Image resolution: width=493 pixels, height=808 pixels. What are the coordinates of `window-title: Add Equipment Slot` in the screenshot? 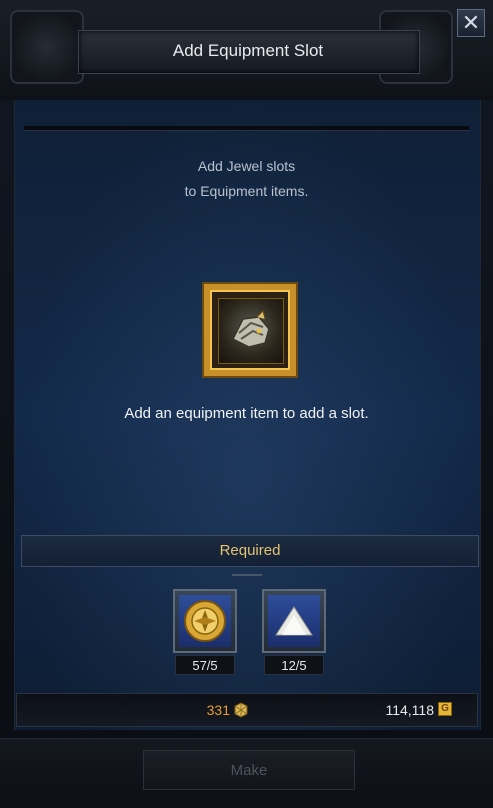 It's located at (248, 50).